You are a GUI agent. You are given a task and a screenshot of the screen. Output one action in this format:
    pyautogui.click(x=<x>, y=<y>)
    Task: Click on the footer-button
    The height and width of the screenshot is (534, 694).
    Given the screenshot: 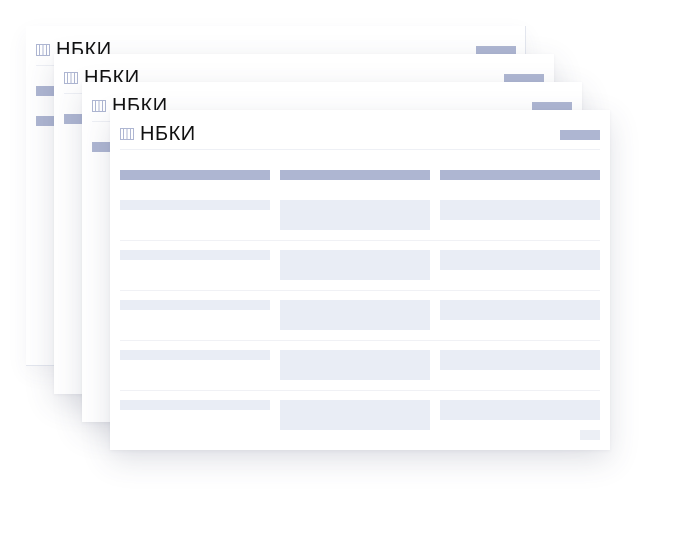 What is the action you would take?
    pyautogui.click(x=590, y=435)
    